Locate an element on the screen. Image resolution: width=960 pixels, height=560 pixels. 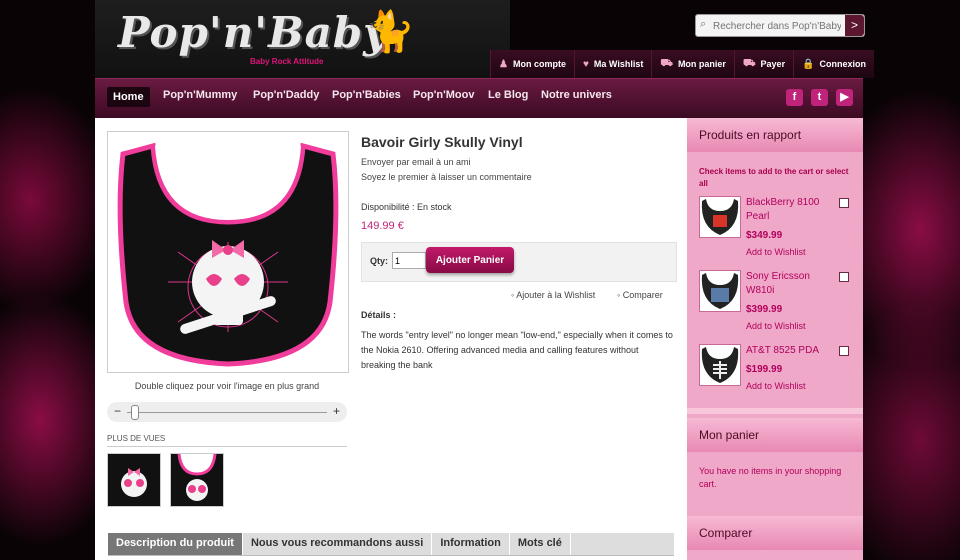
pay-icon: ⛟ is located at coordinates (749, 63).